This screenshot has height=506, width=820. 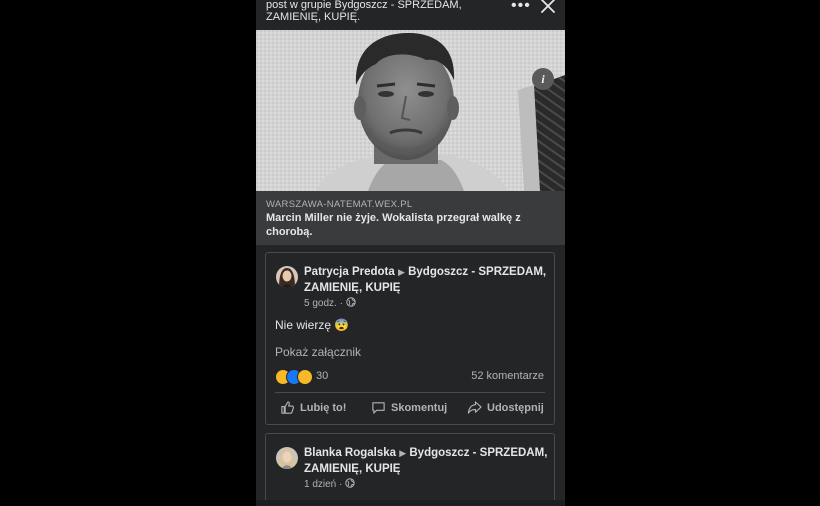 I want to click on portrait-image, so click(x=410, y=110).